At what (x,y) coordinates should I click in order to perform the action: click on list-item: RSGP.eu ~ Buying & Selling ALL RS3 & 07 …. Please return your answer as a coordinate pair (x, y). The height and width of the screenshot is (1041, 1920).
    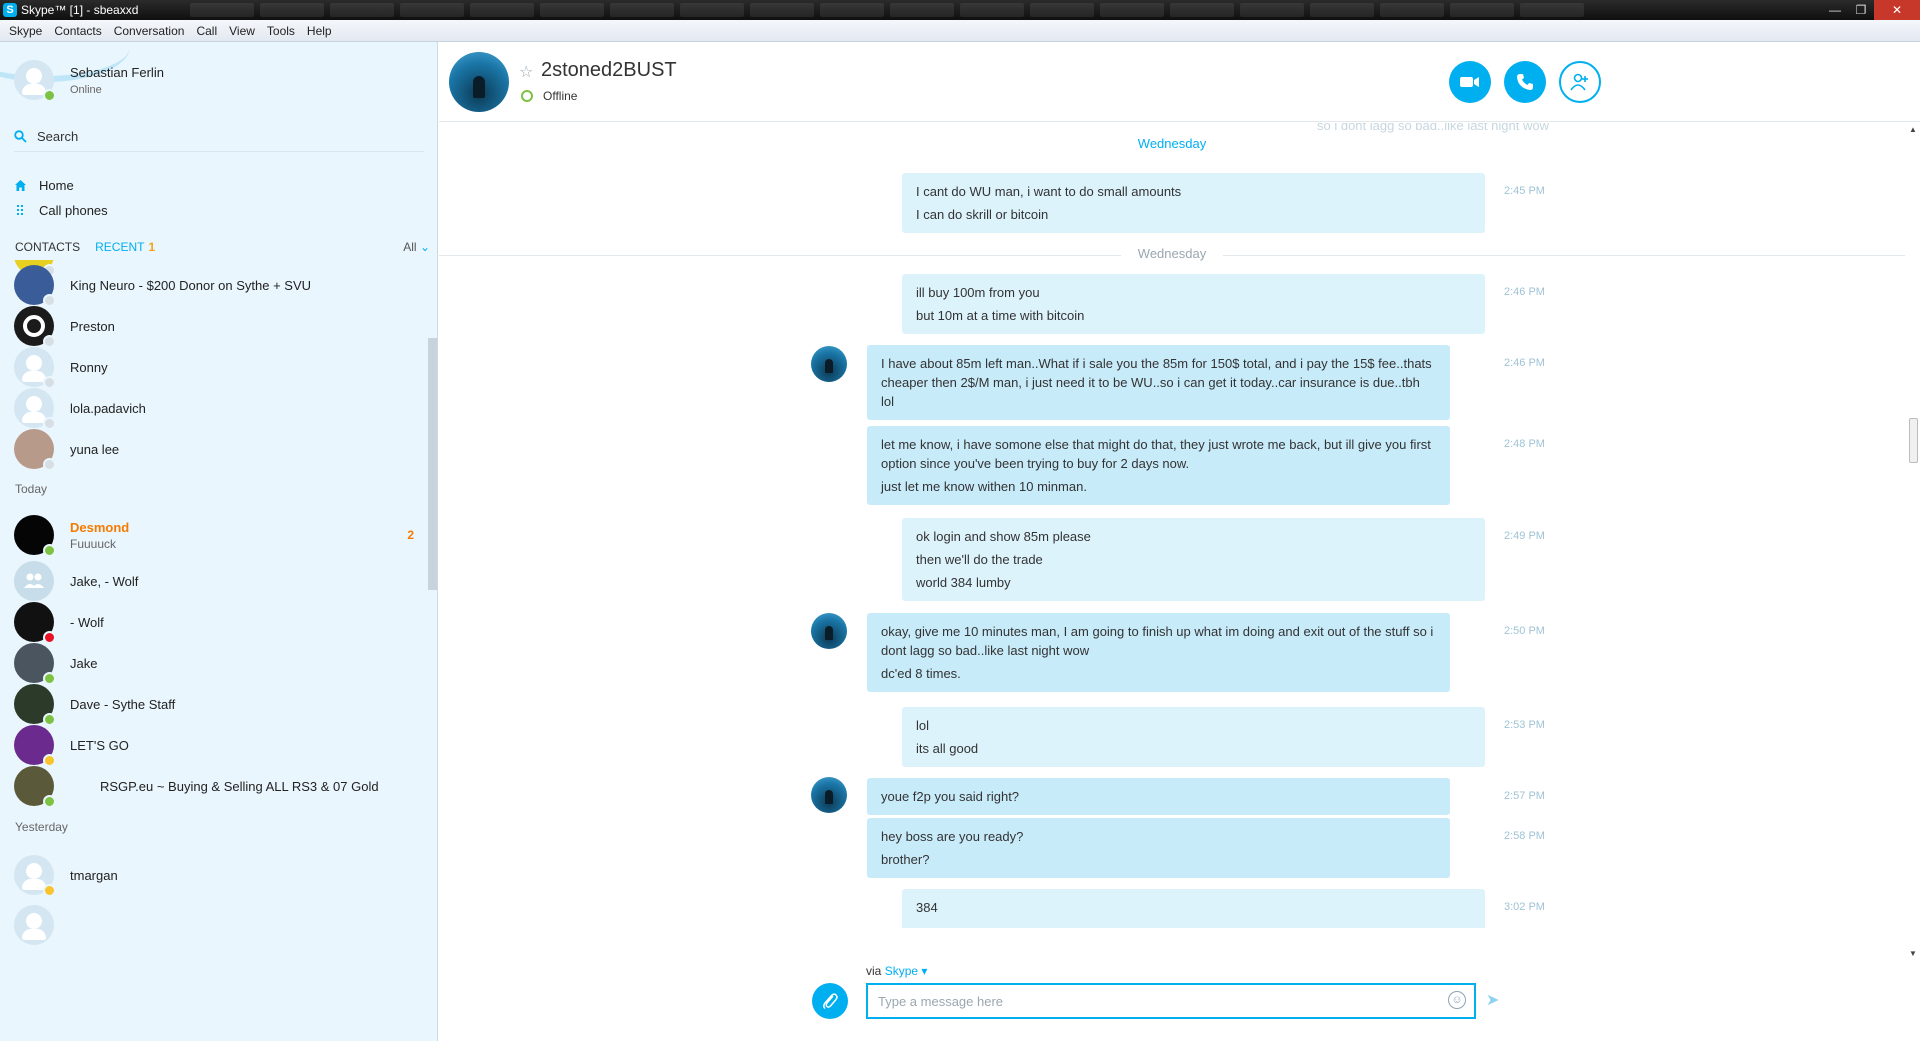
    Looking at the image, I should click on (219, 786).